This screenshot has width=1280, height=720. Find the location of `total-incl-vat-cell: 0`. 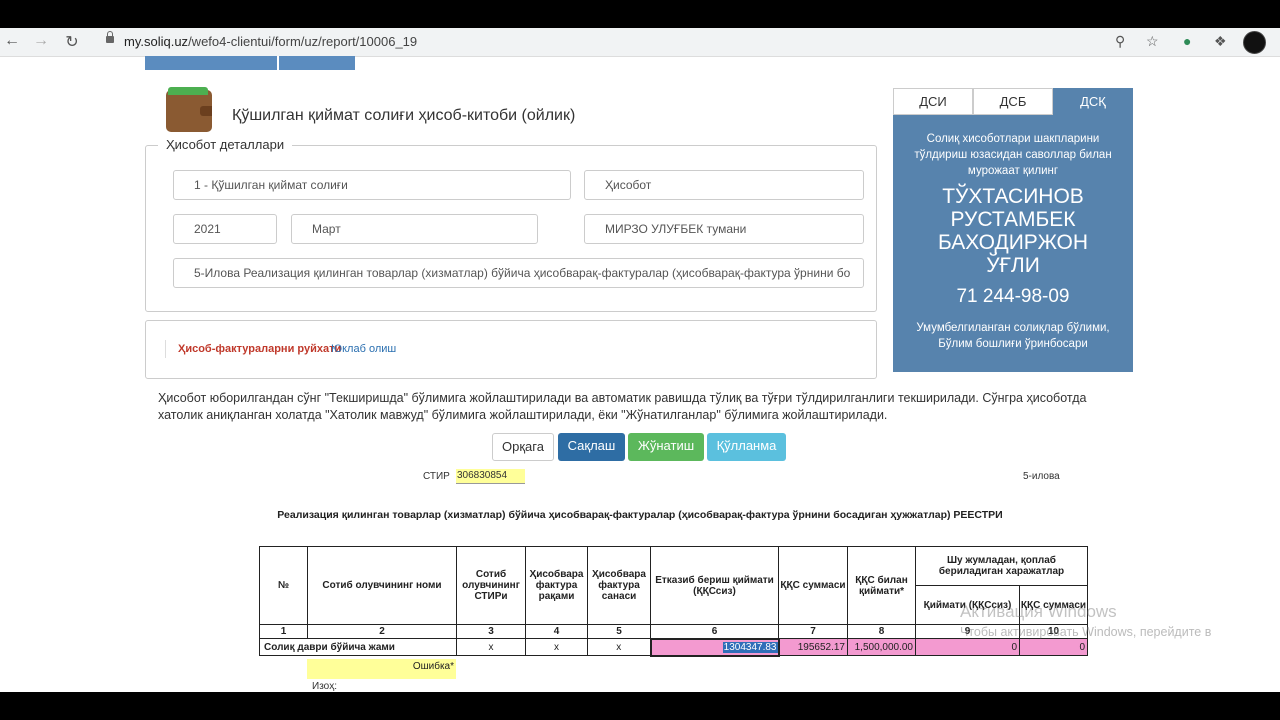

total-incl-vat-cell: 0 is located at coordinates (1053, 647).